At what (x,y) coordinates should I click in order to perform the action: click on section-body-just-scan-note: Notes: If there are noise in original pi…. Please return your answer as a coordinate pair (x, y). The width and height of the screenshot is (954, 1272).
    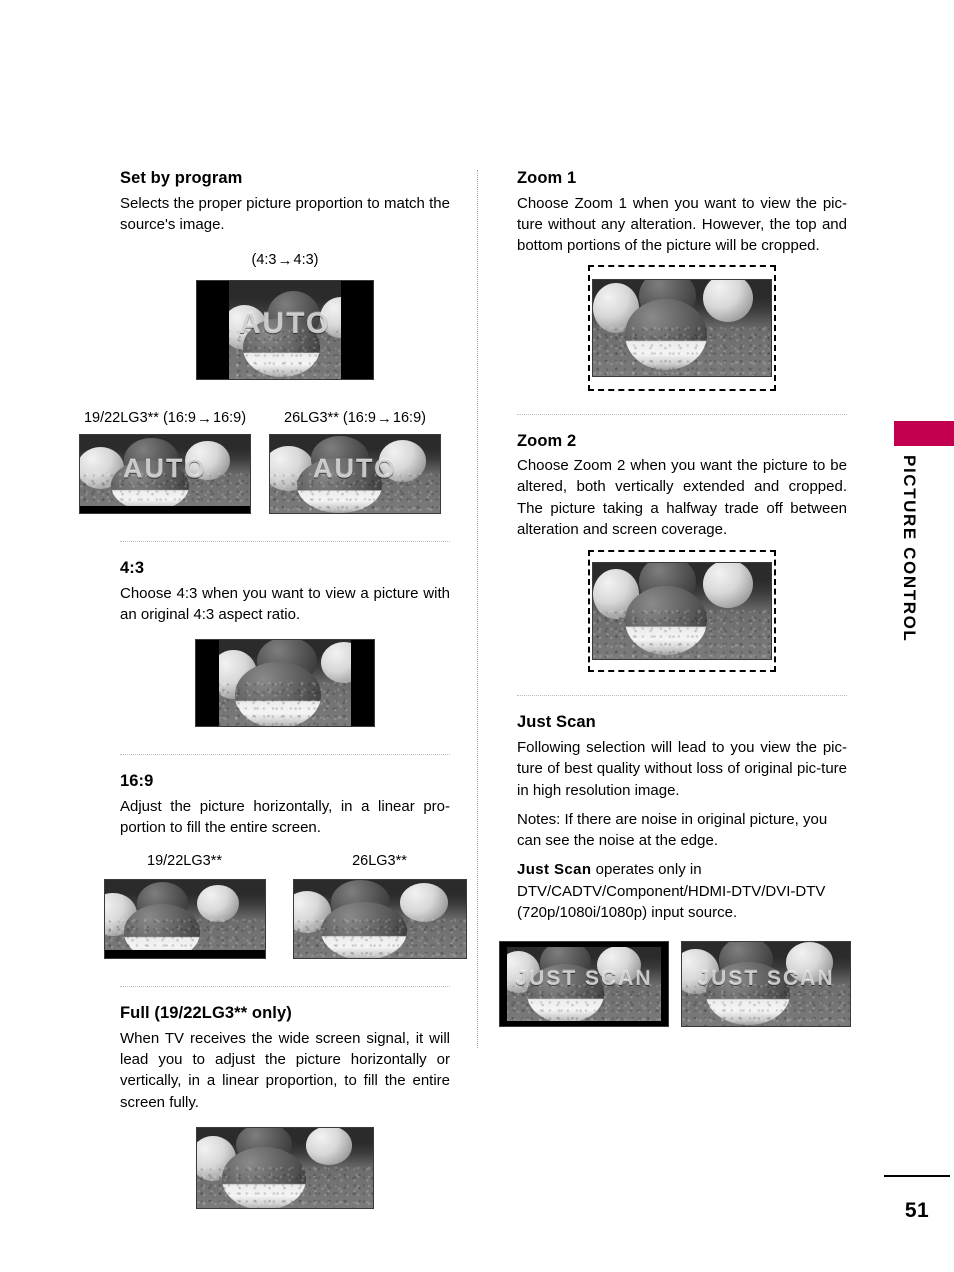
    Looking at the image, I should click on (672, 830).